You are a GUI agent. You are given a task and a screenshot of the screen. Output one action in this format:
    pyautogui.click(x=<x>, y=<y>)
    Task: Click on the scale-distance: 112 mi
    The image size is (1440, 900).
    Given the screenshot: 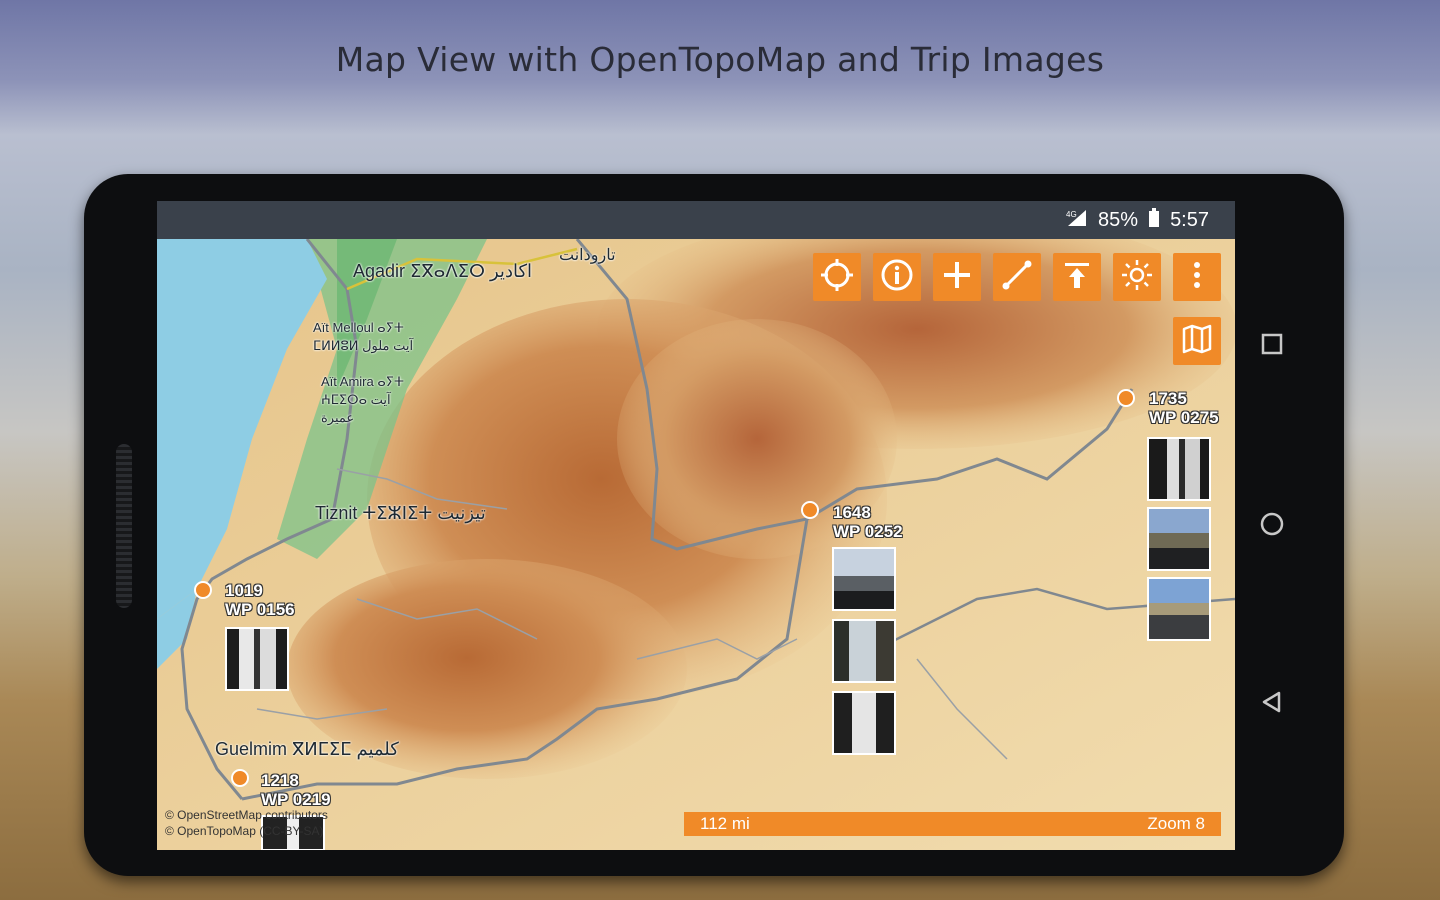 What is the action you would take?
    pyautogui.click(x=725, y=823)
    